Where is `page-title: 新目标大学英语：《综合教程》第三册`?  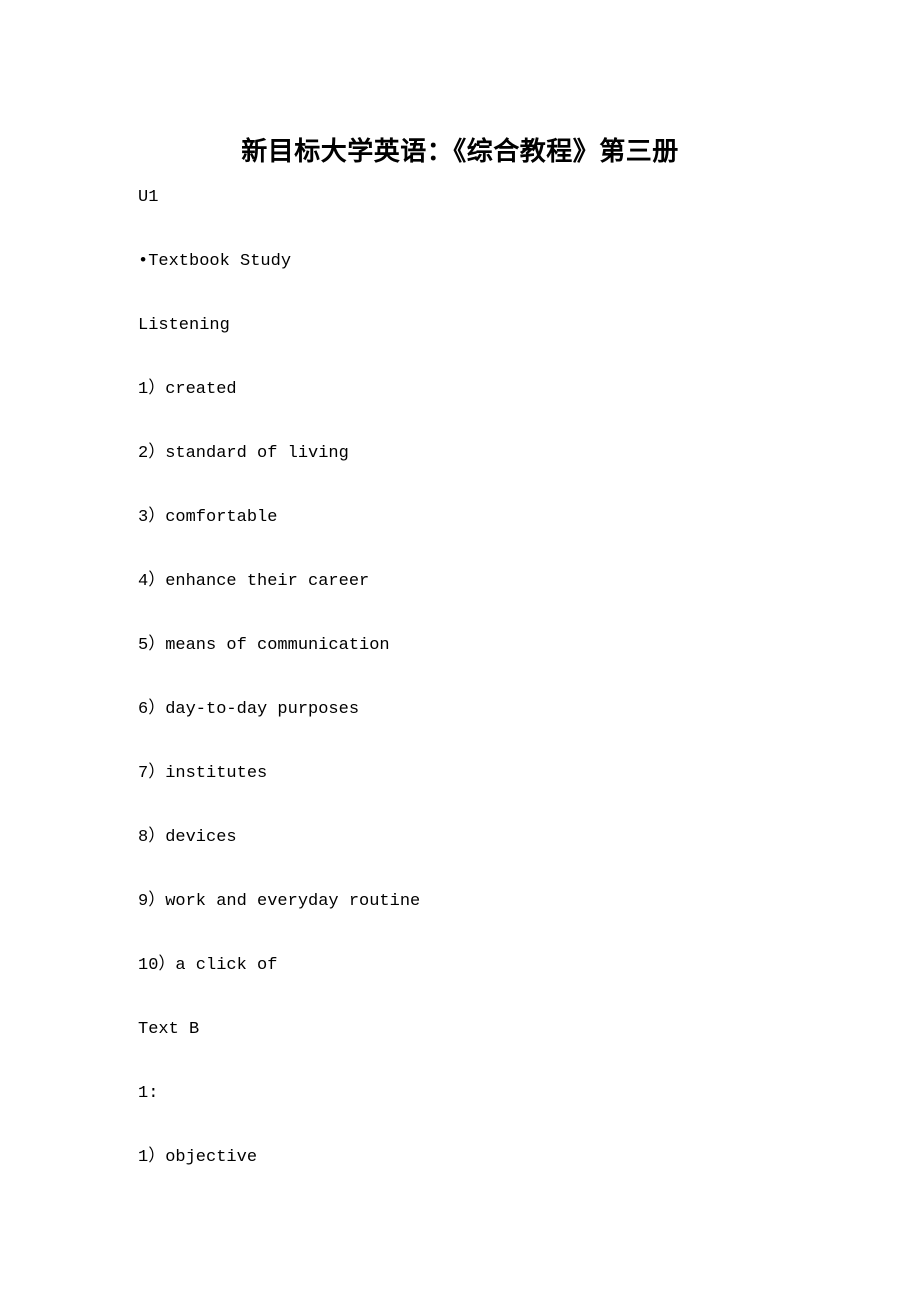
page-title: 新目标大学英语：《综合教程》第三册 is located at coordinates (460, 152).